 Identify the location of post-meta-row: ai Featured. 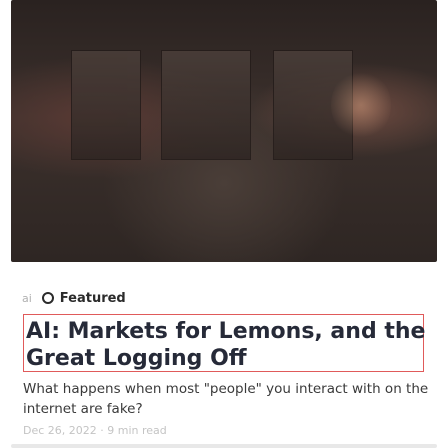
(74, 298).